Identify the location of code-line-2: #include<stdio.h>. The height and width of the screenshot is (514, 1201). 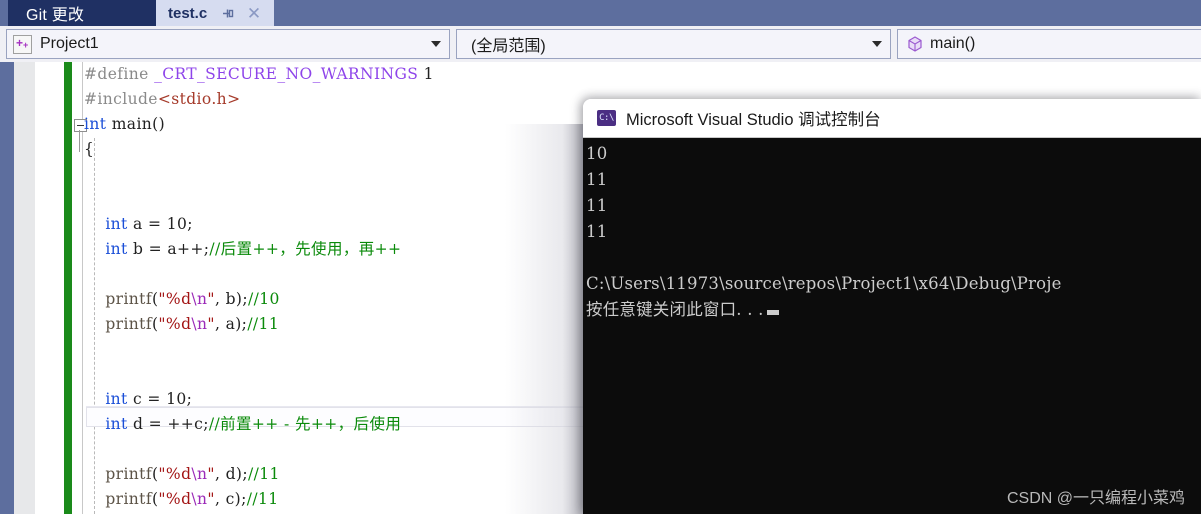
(162, 99).